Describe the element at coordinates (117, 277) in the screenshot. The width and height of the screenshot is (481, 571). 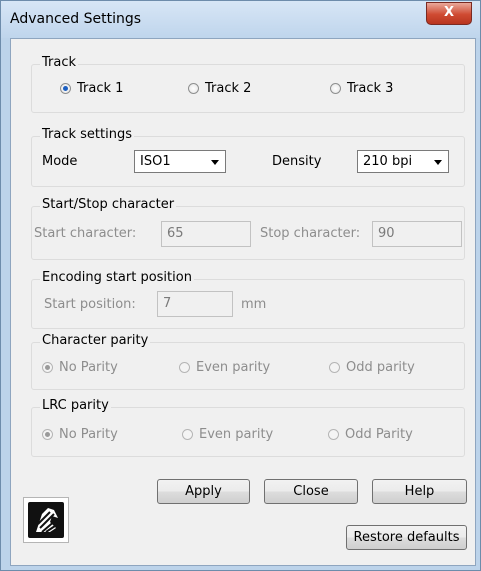
I see `encoding-start-legend: Encoding start position` at that location.